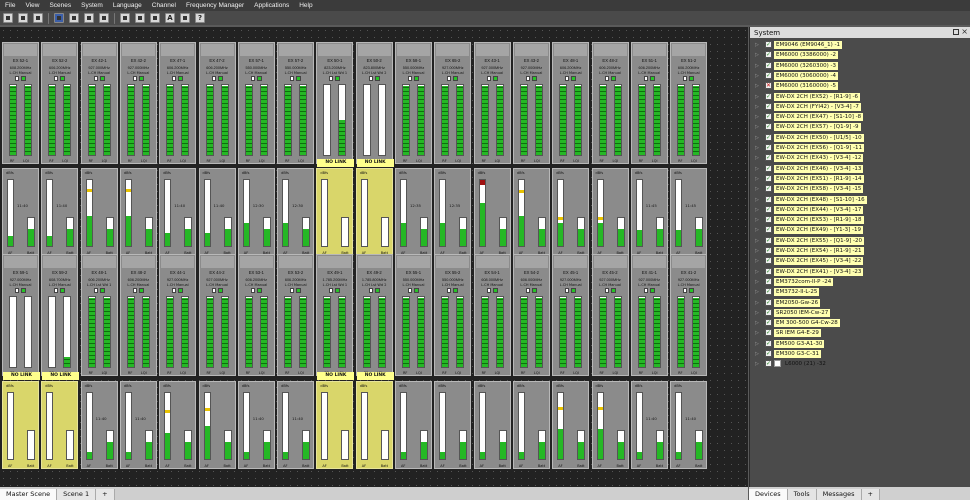  I want to click on top-channel: EX 58-1 550.000MHz L.CH Manual RF LQI, so click(413, 103).